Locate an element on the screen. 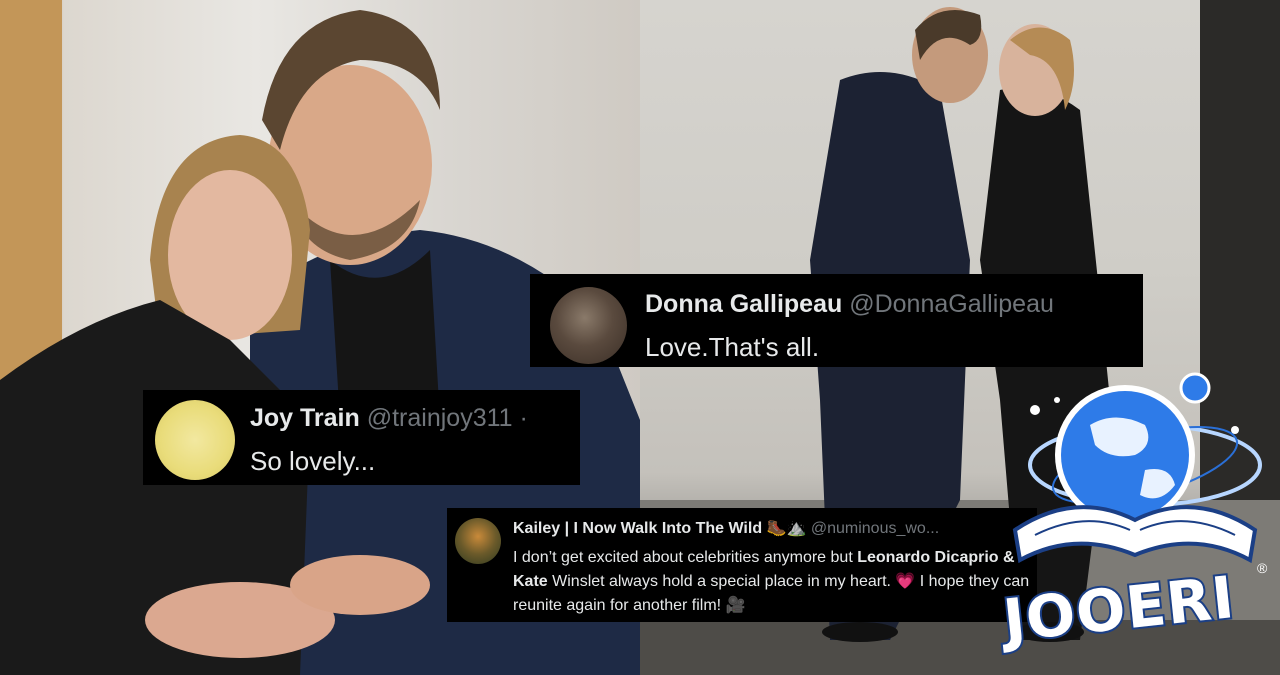  tweet-author-name: Donna Gallipeau is located at coordinates (743, 304).